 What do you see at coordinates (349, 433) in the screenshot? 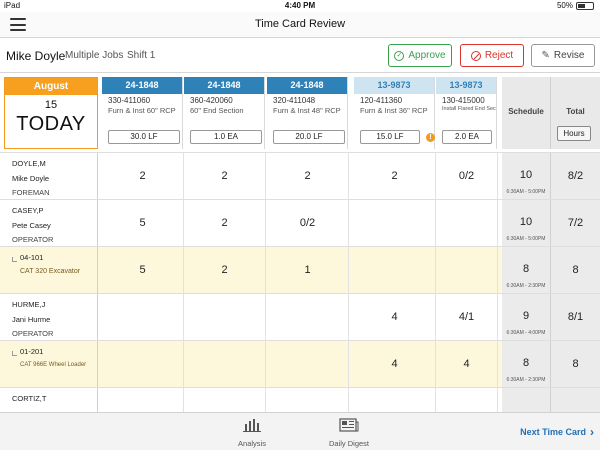
I see `daily-digest-tab: Daily Digest` at bounding box center [349, 433].